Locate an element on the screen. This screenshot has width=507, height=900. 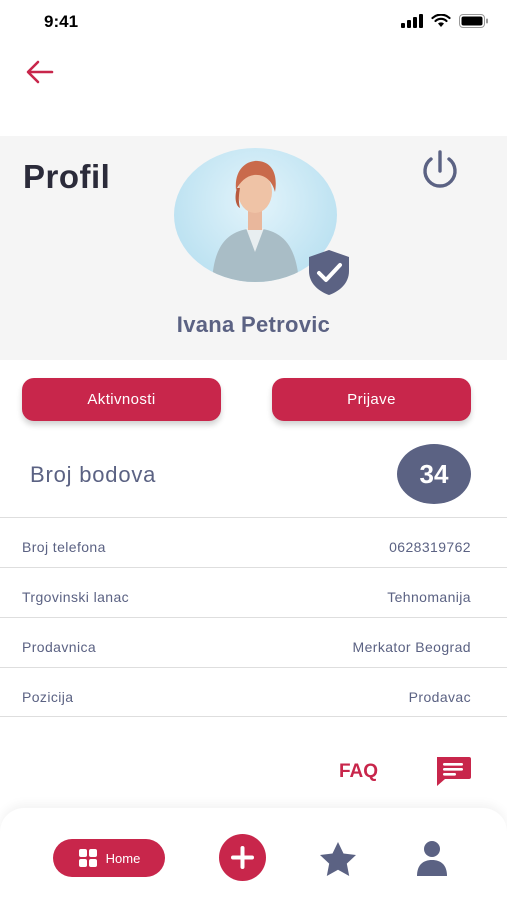
info-key: Prodavnica is located at coordinates (59, 647).